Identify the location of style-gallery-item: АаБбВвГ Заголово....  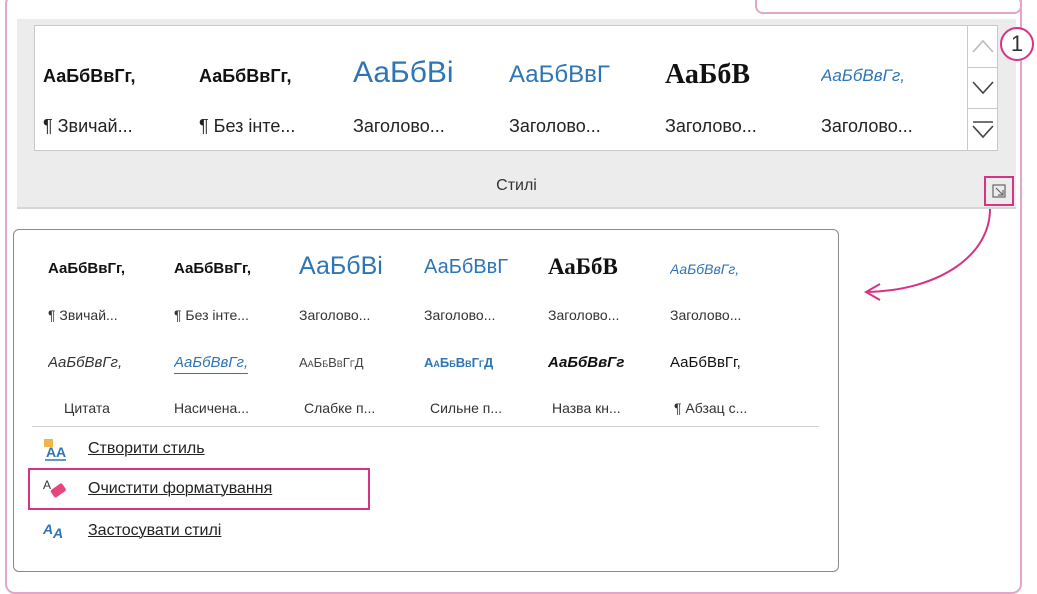
(585, 88).